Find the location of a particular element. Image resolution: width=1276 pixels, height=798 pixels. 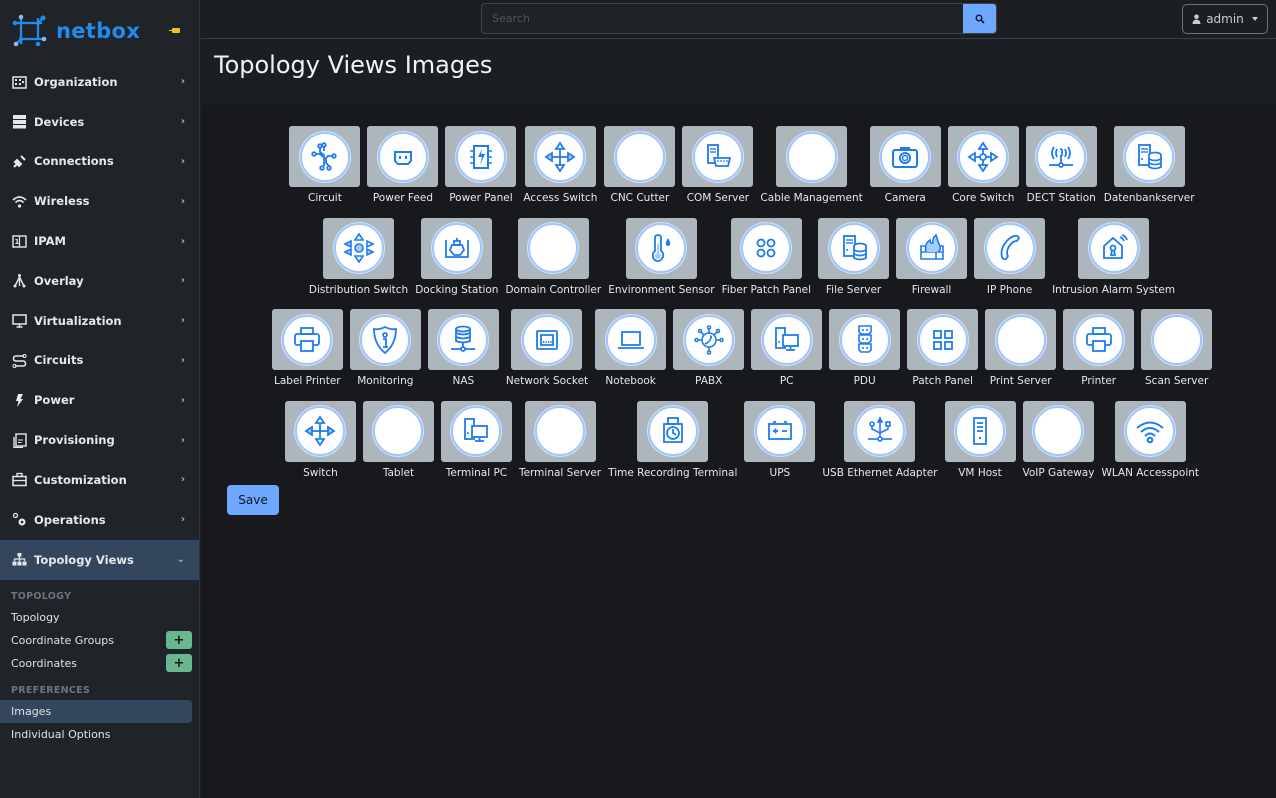

search-input is located at coordinates (722, 18).